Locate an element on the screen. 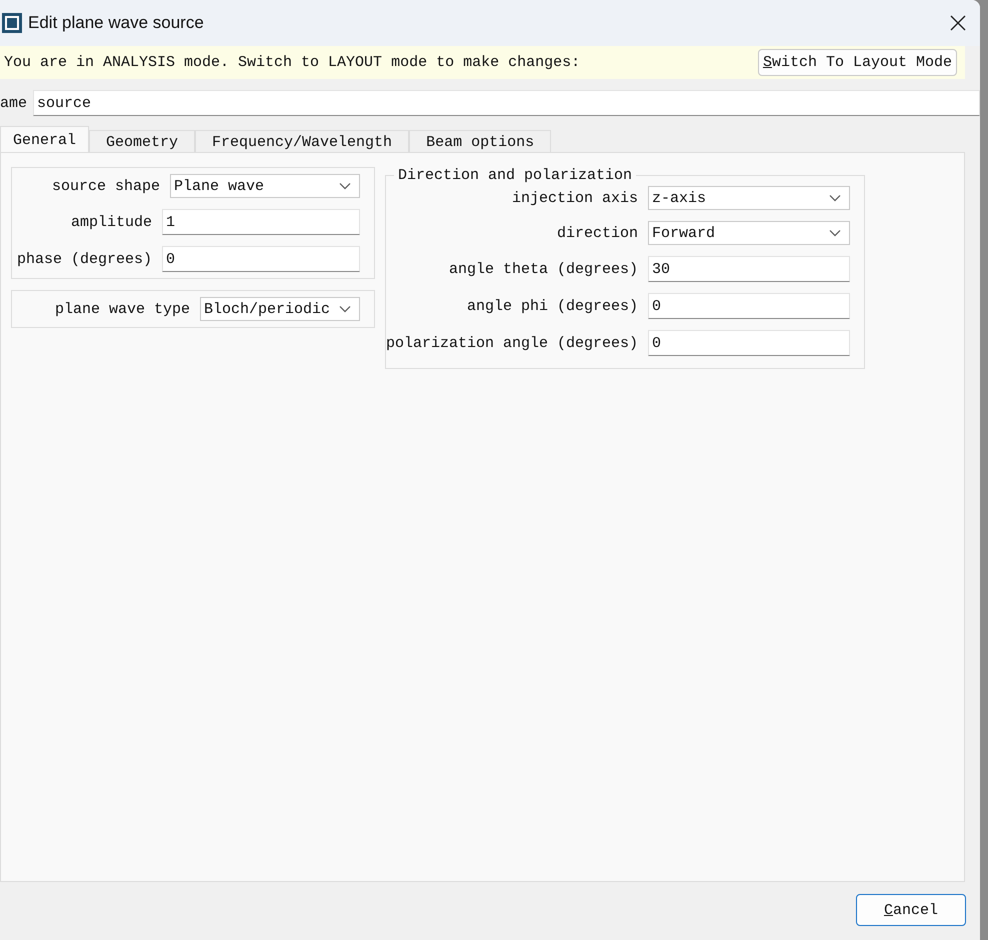  cancel-button: Cancel is located at coordinates (911, 910).